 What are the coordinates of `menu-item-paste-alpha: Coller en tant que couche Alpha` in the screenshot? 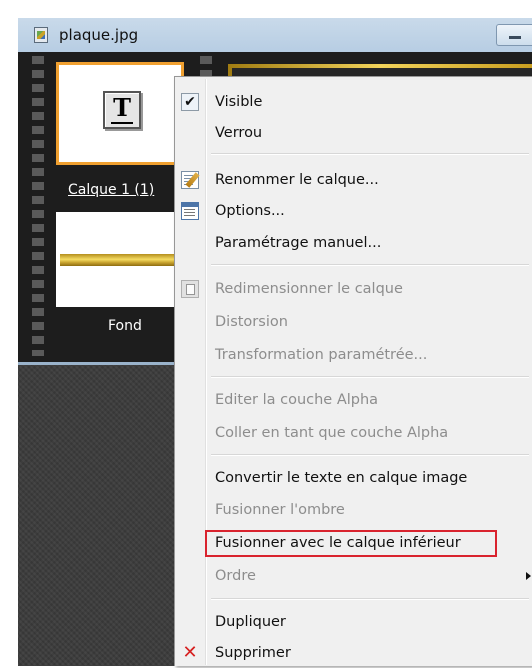 It's located at (353, 433).